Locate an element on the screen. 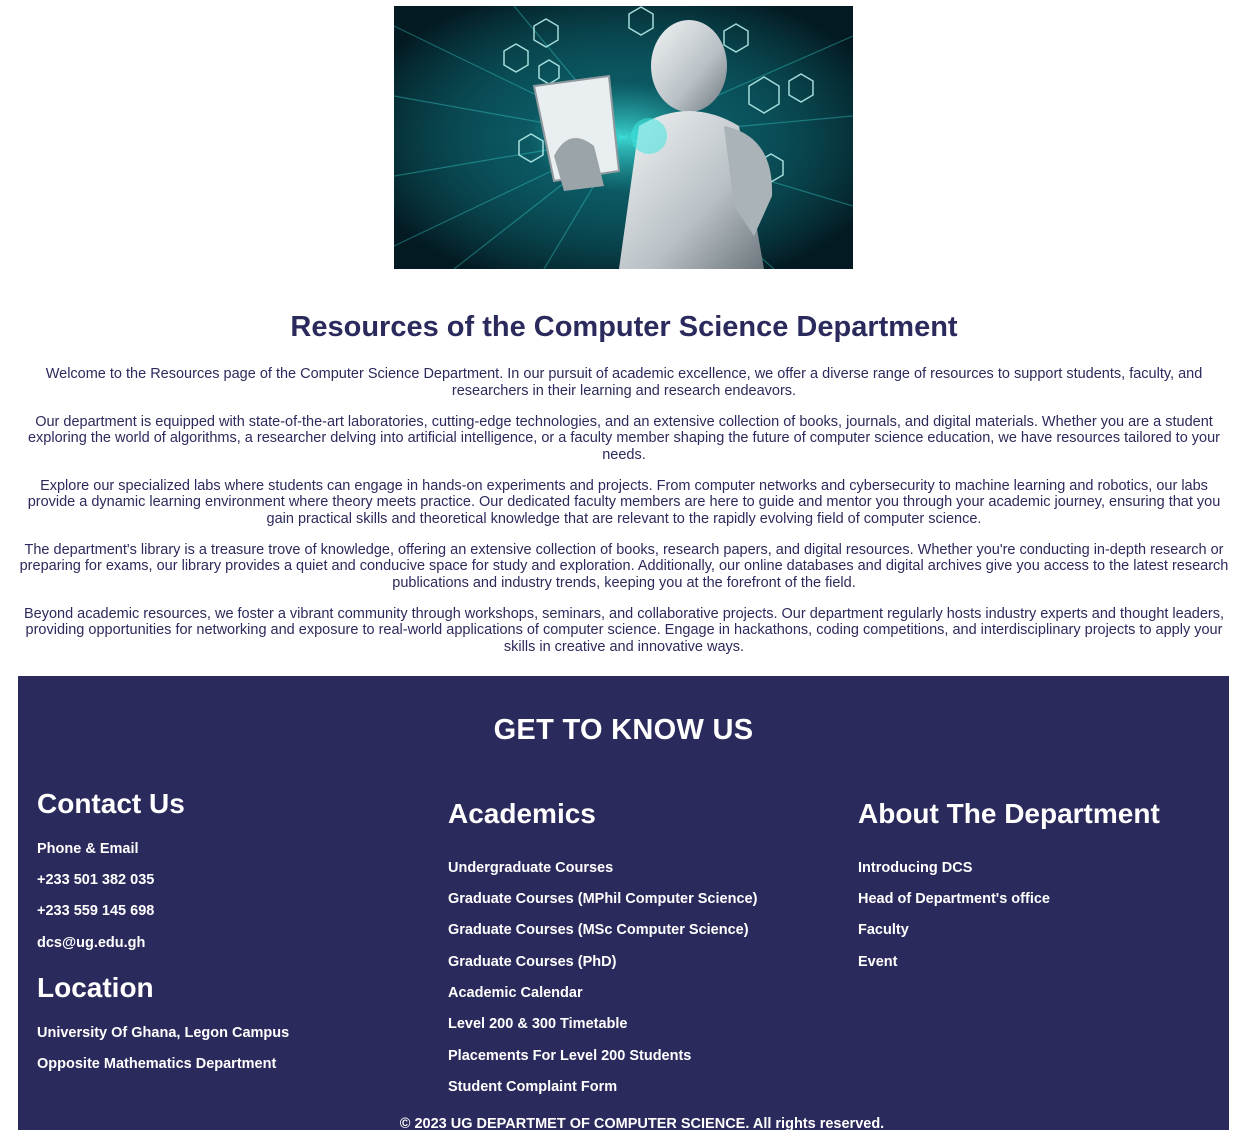  academics-link-timetable: Level 200 & 300 Timetable is located at coordinates (537, 1024).